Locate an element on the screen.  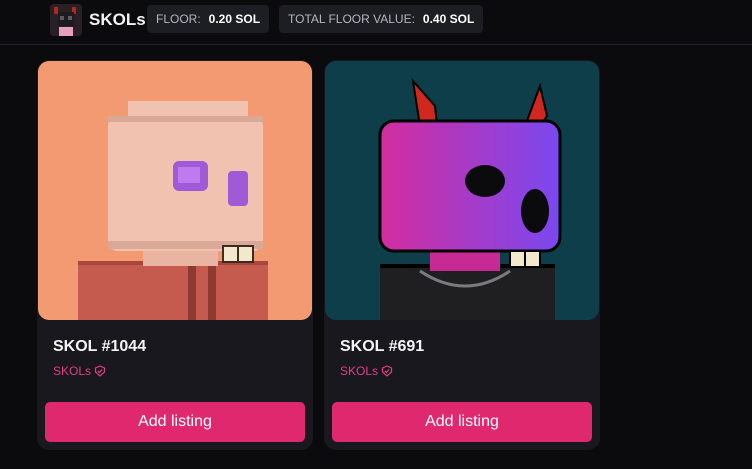
collection-name: SKOLs is located at coordinates (117, 20).